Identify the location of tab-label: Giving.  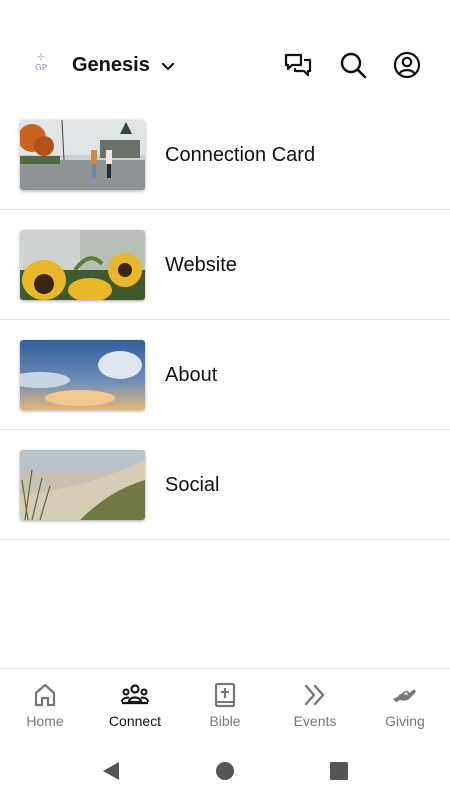
(405, 721).